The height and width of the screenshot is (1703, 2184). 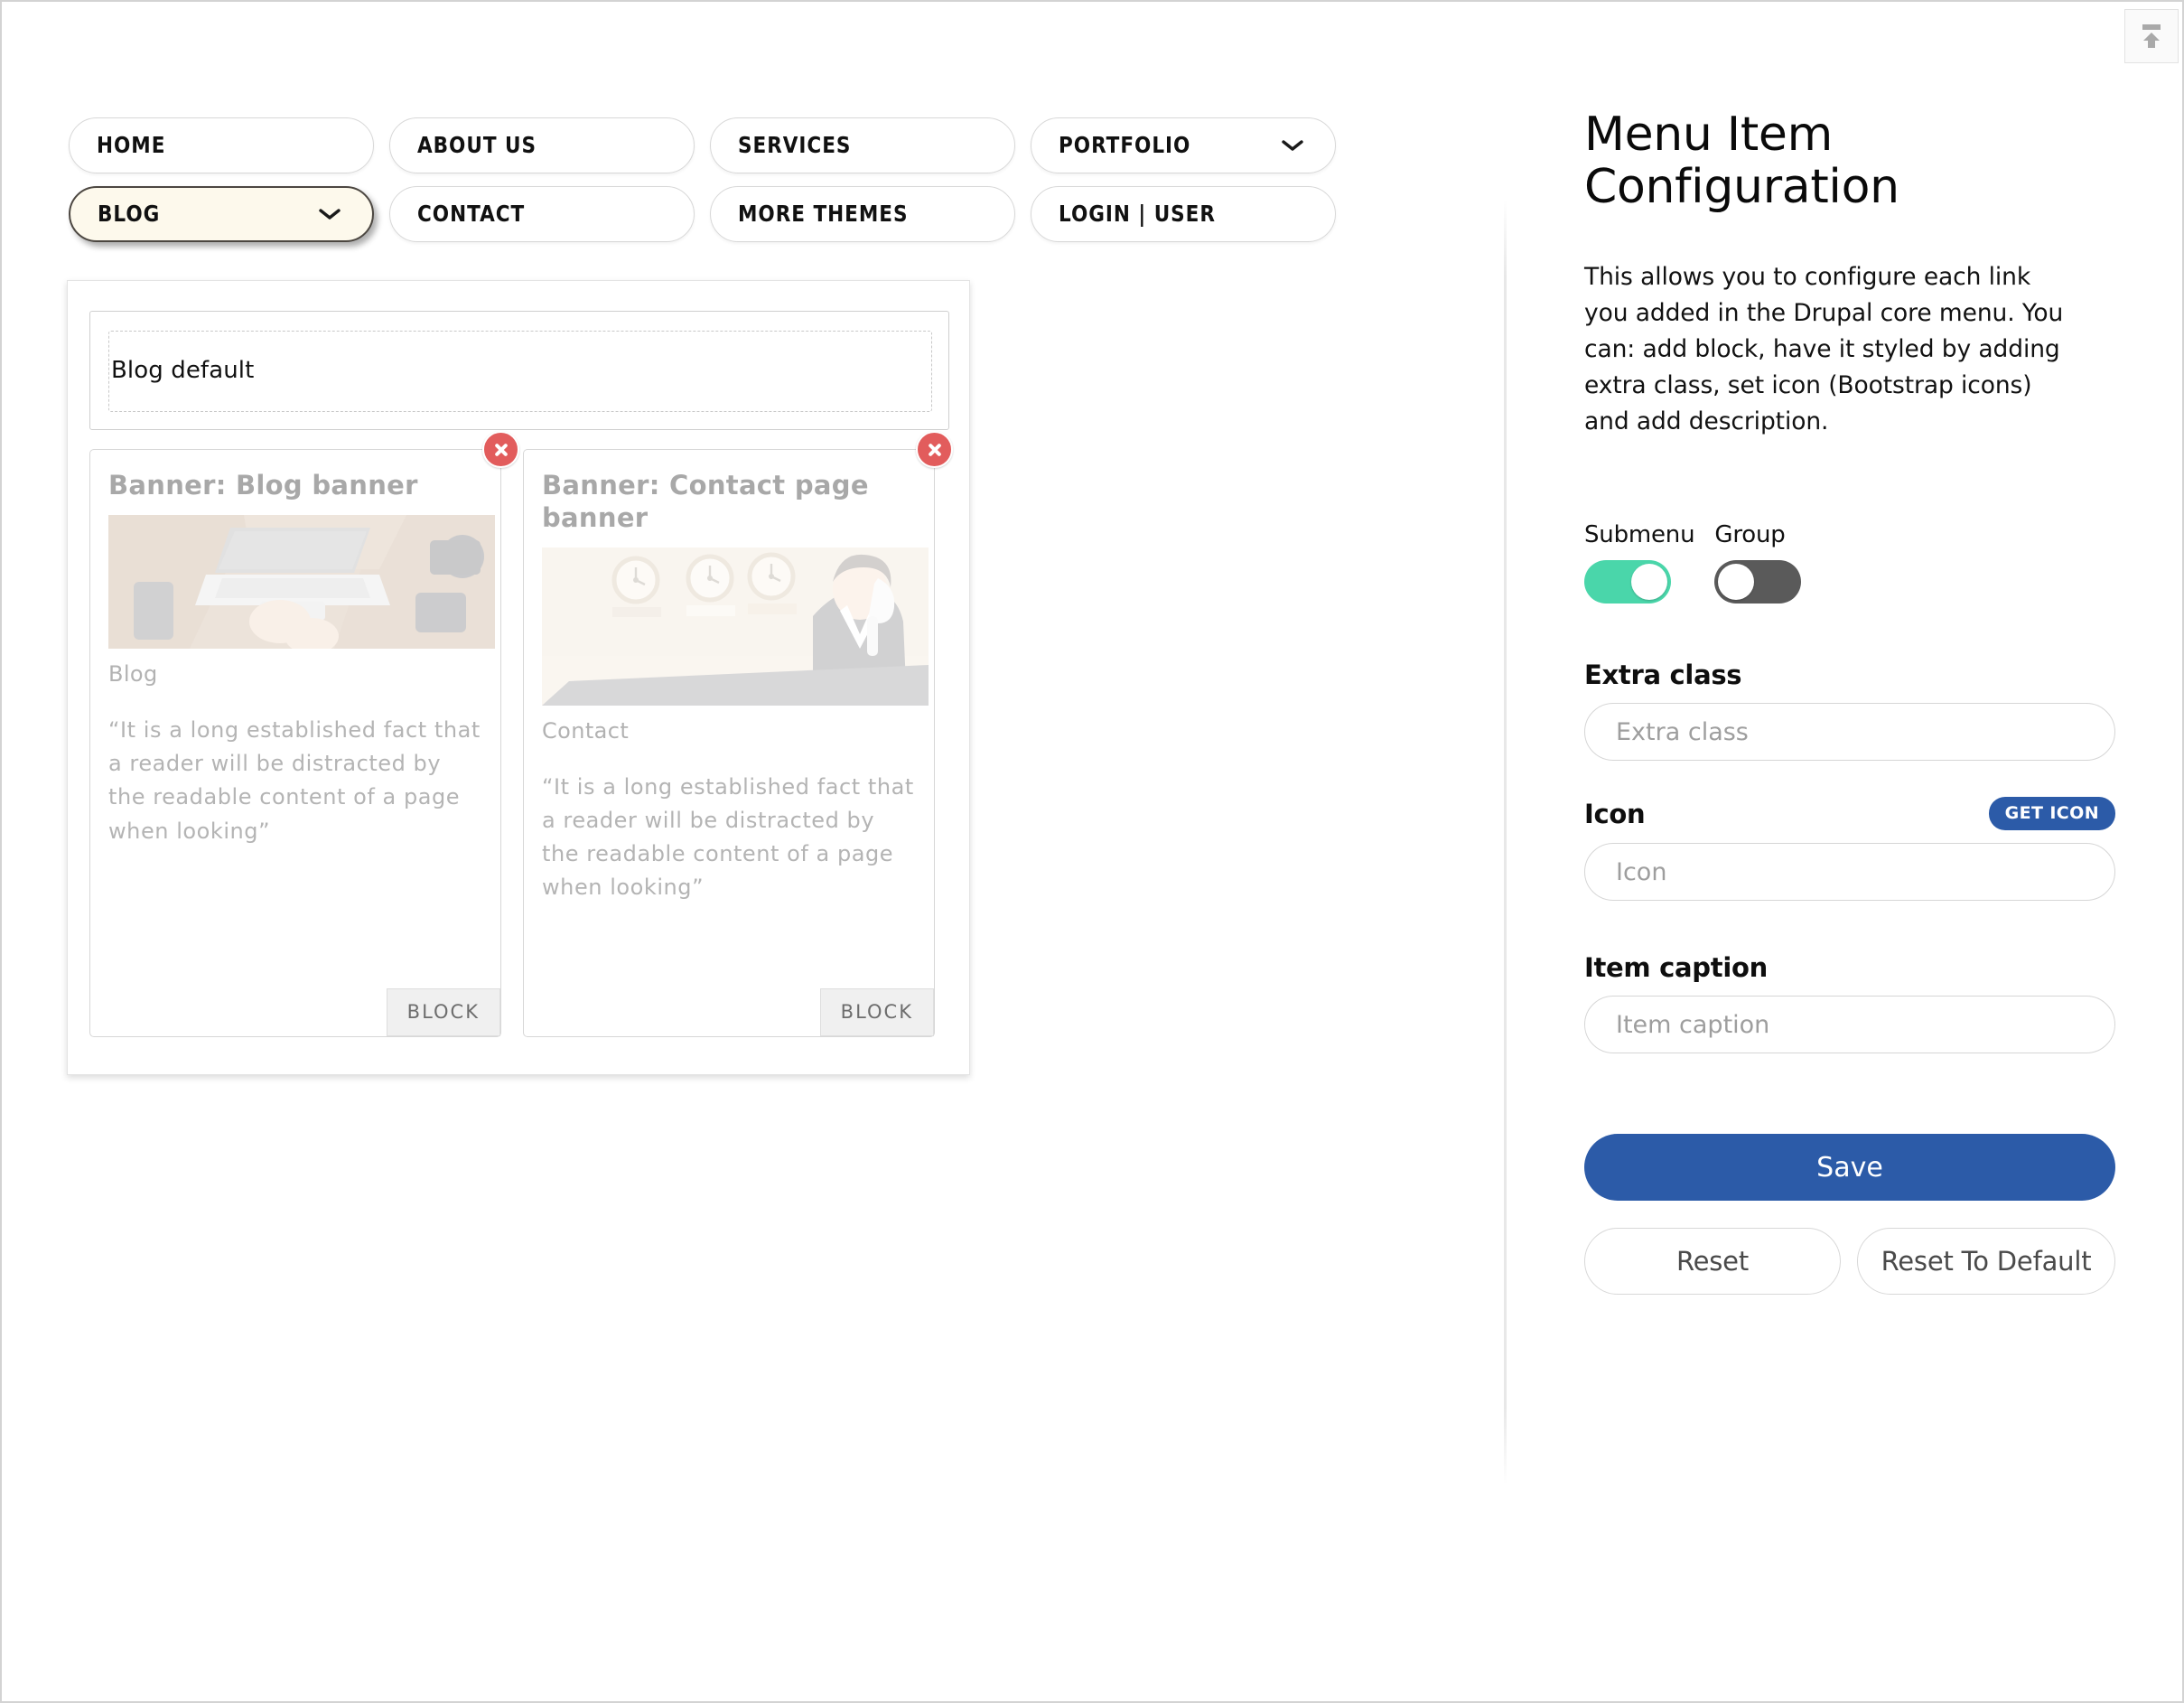 I want to click on nav-item-blog: BLOG, so click(x=221, y=214).